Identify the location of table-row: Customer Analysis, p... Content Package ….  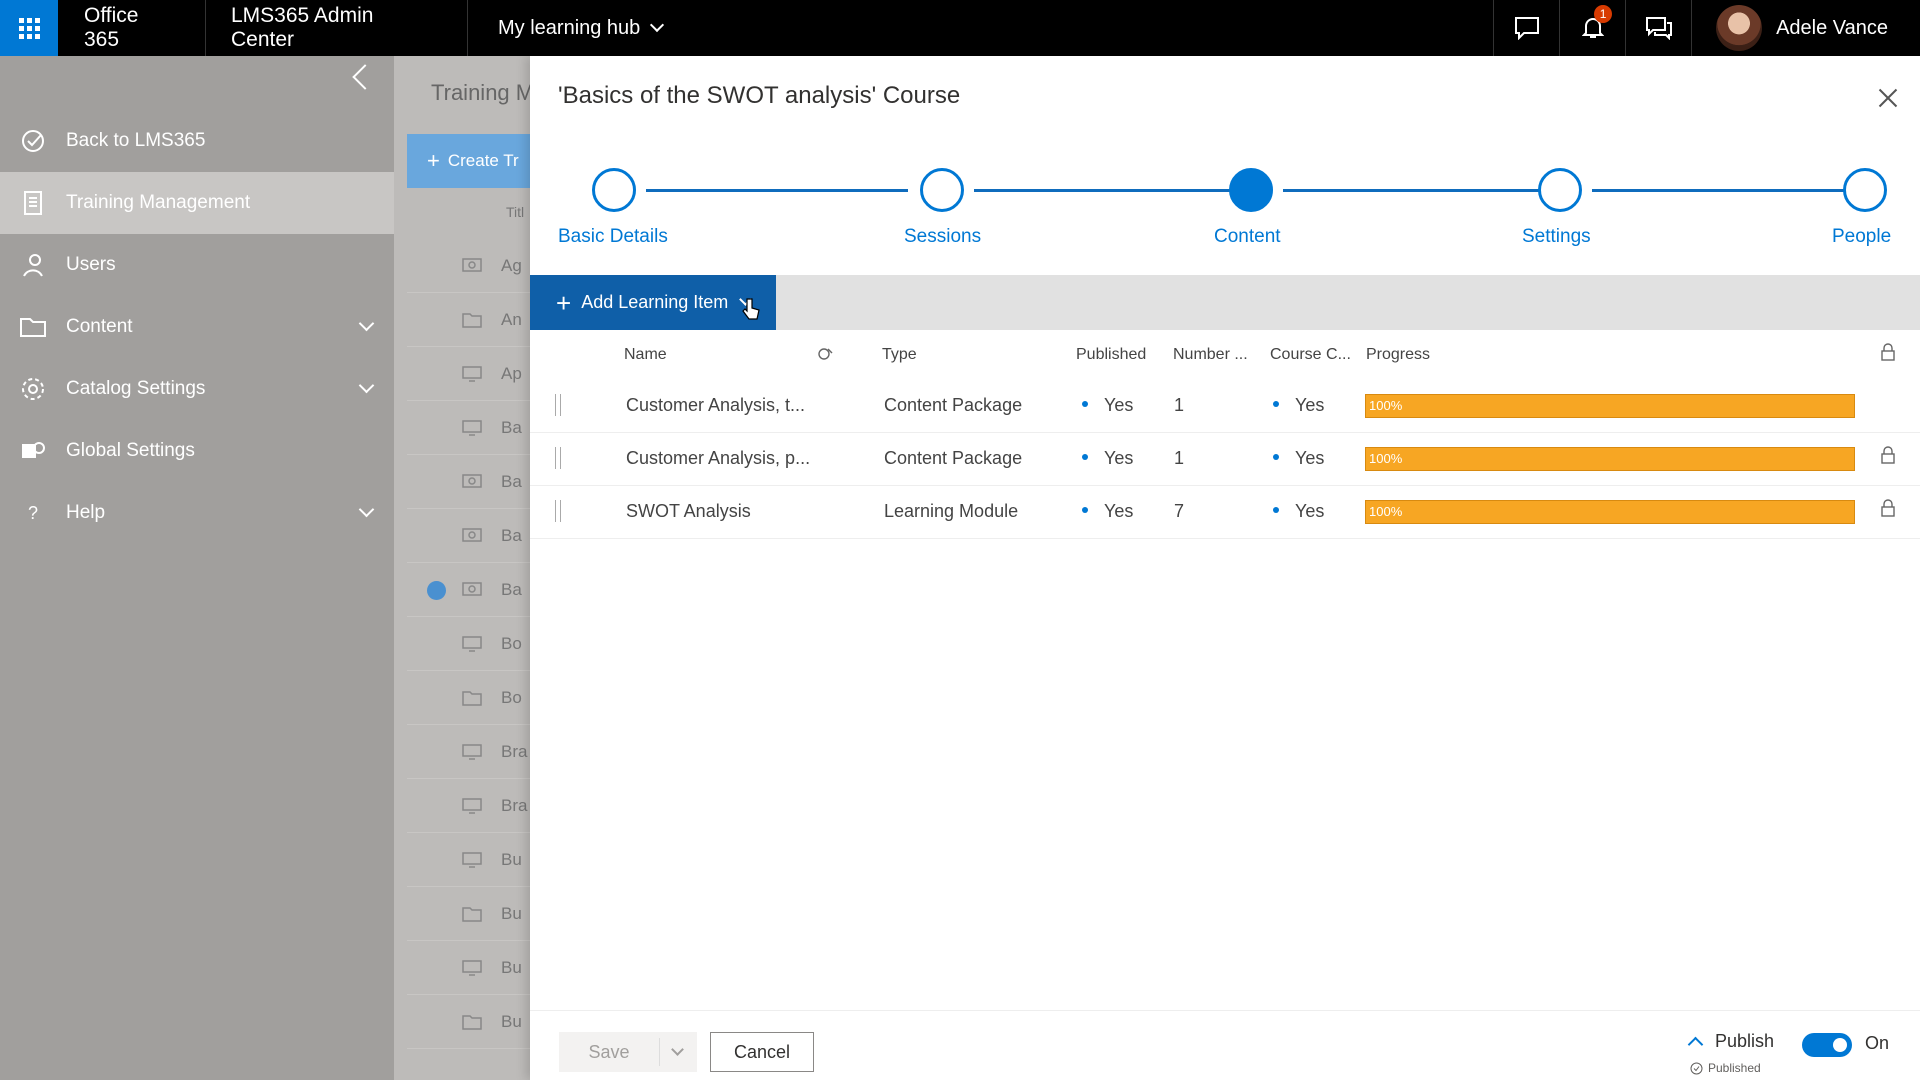
(1225, 459).